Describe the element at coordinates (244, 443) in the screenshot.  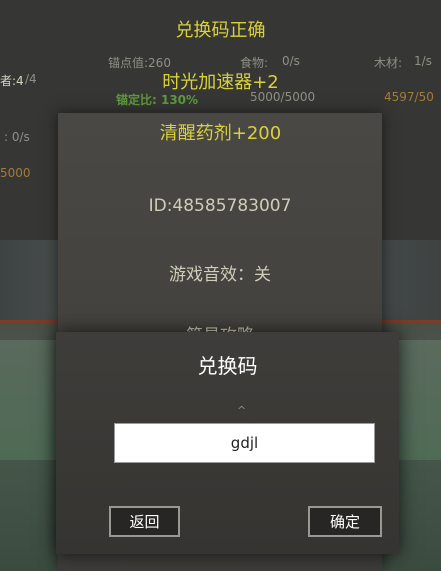
I see `redeem-code-input` at that location.